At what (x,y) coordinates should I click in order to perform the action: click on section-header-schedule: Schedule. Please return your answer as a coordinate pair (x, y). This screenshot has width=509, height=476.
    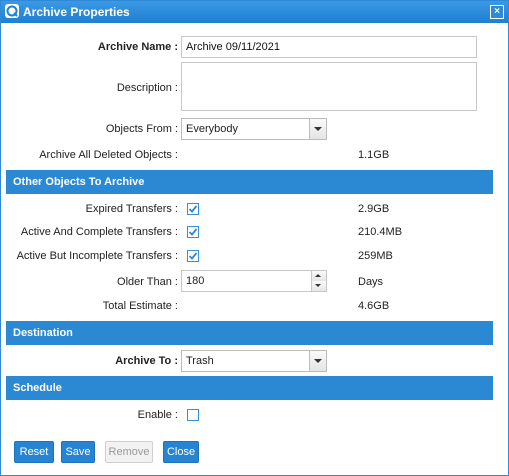
    Looking at the image, I should click on (249, 388).